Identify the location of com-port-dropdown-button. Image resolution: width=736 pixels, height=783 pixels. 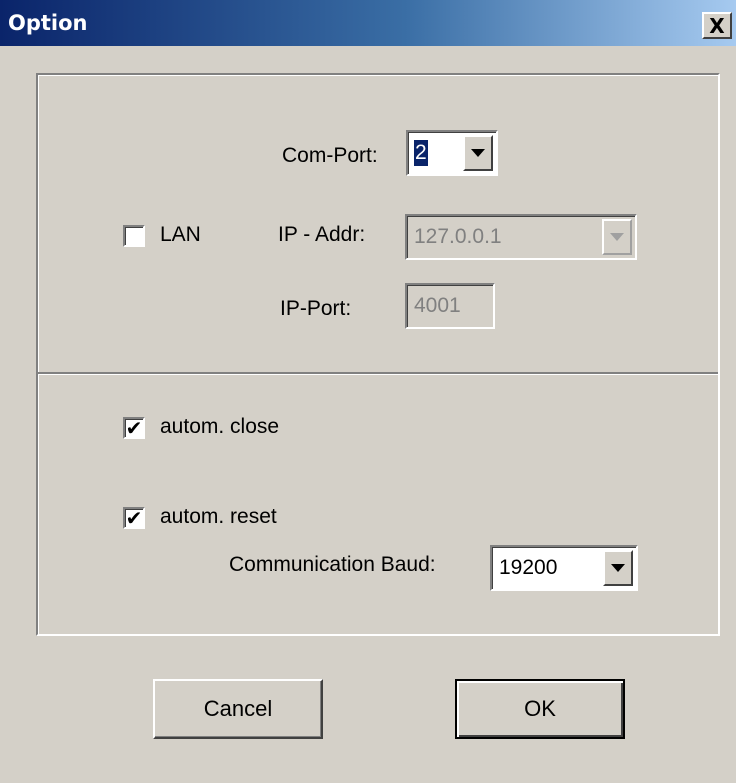
(478, 153).